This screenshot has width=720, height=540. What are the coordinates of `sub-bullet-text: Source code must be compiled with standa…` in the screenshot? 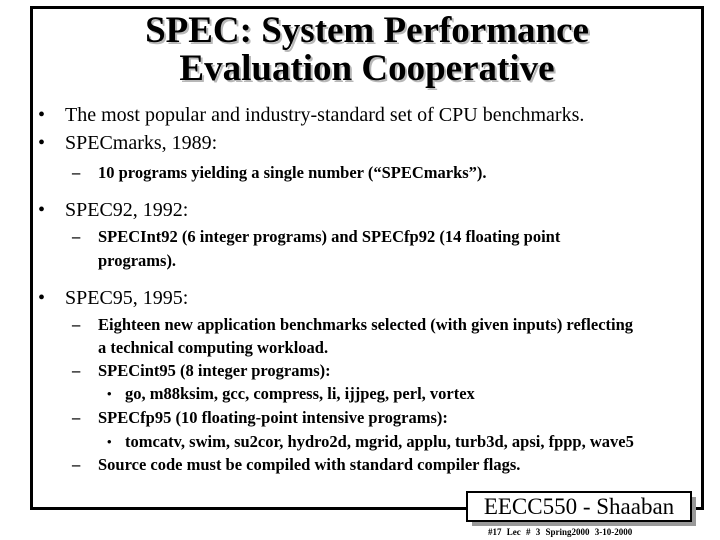 It's located at (309, 464).